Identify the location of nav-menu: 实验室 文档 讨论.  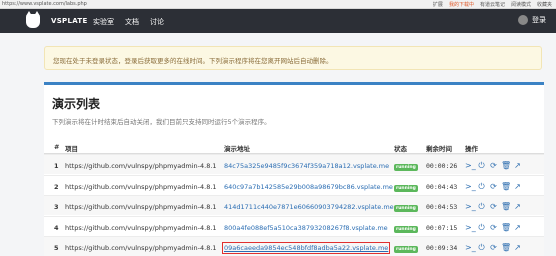
(128, 22).